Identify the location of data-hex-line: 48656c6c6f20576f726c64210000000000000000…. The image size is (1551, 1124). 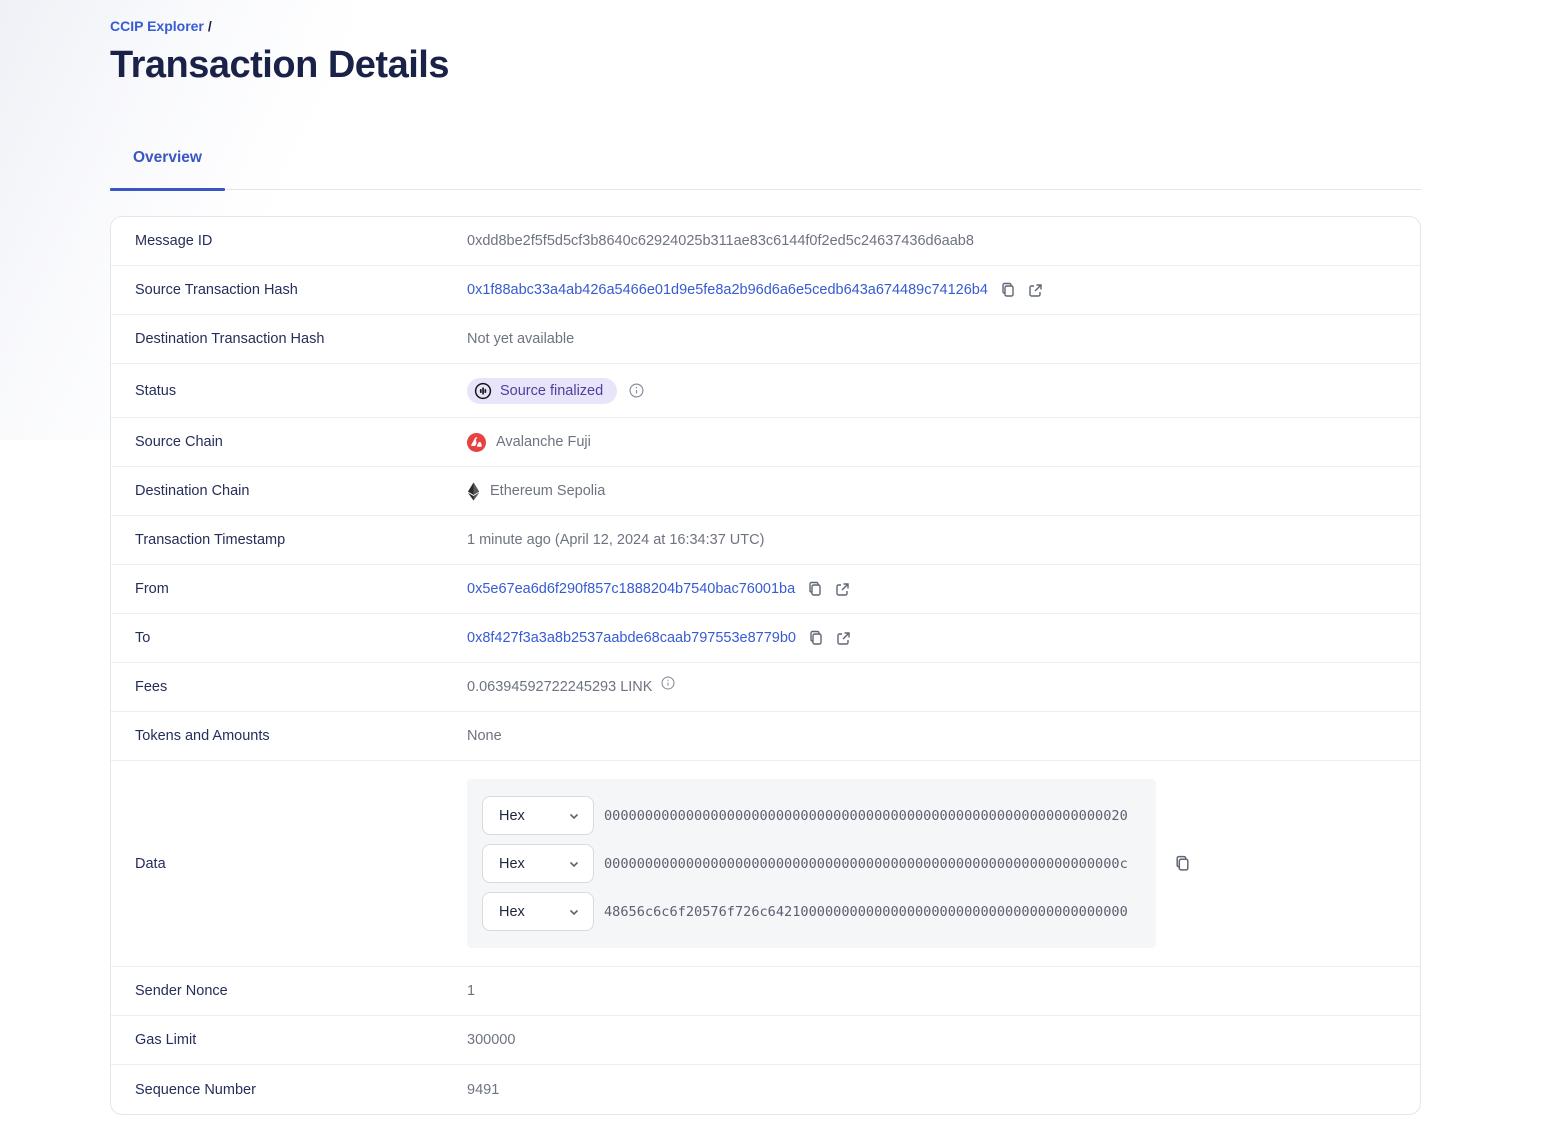
(866, 911).